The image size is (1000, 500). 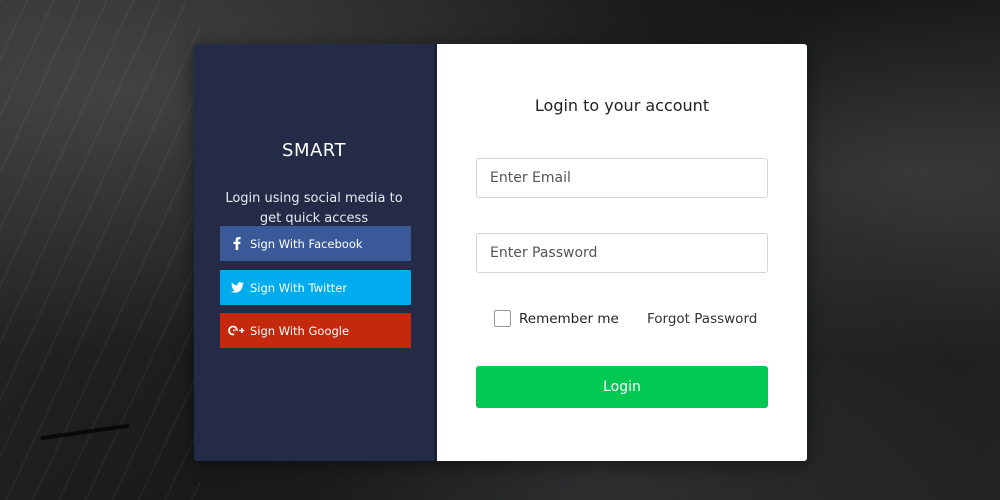 I want to click on remember-me-checkbox, so click(x=502, y=318).